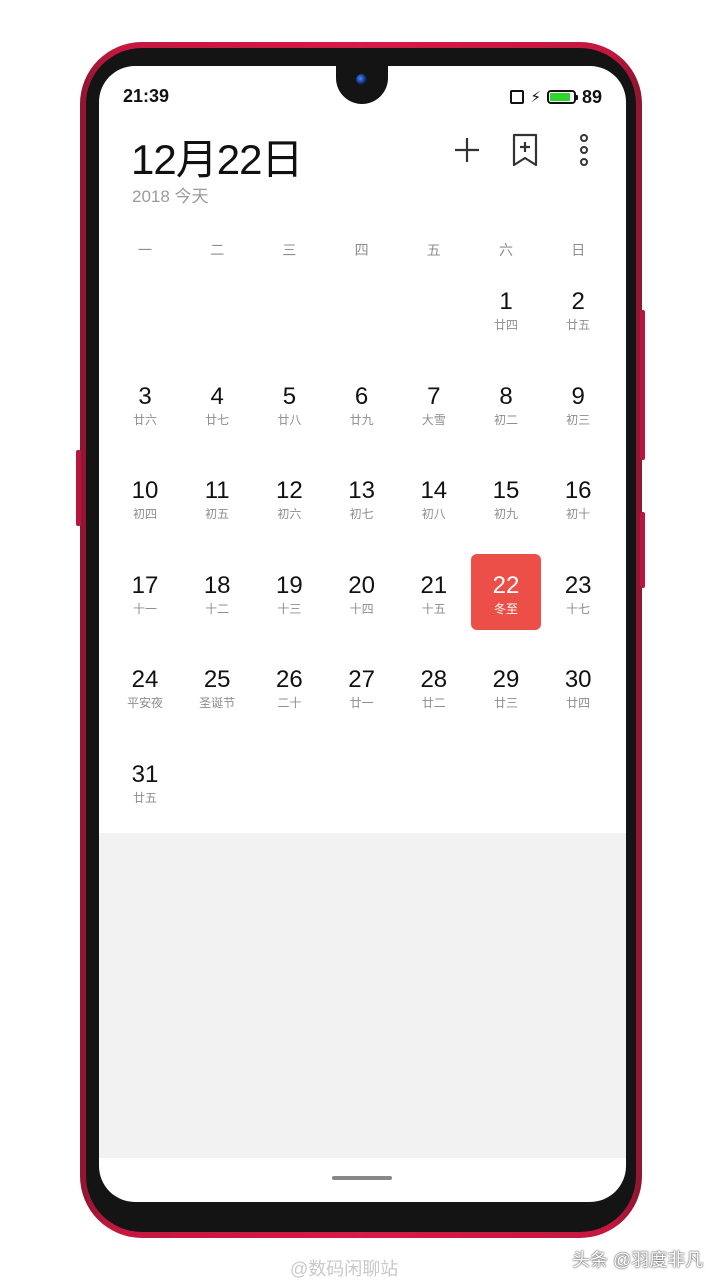 This screenshot has width=721, height=1285. I want to click on lunar-date: 初八, so click(433, 514).